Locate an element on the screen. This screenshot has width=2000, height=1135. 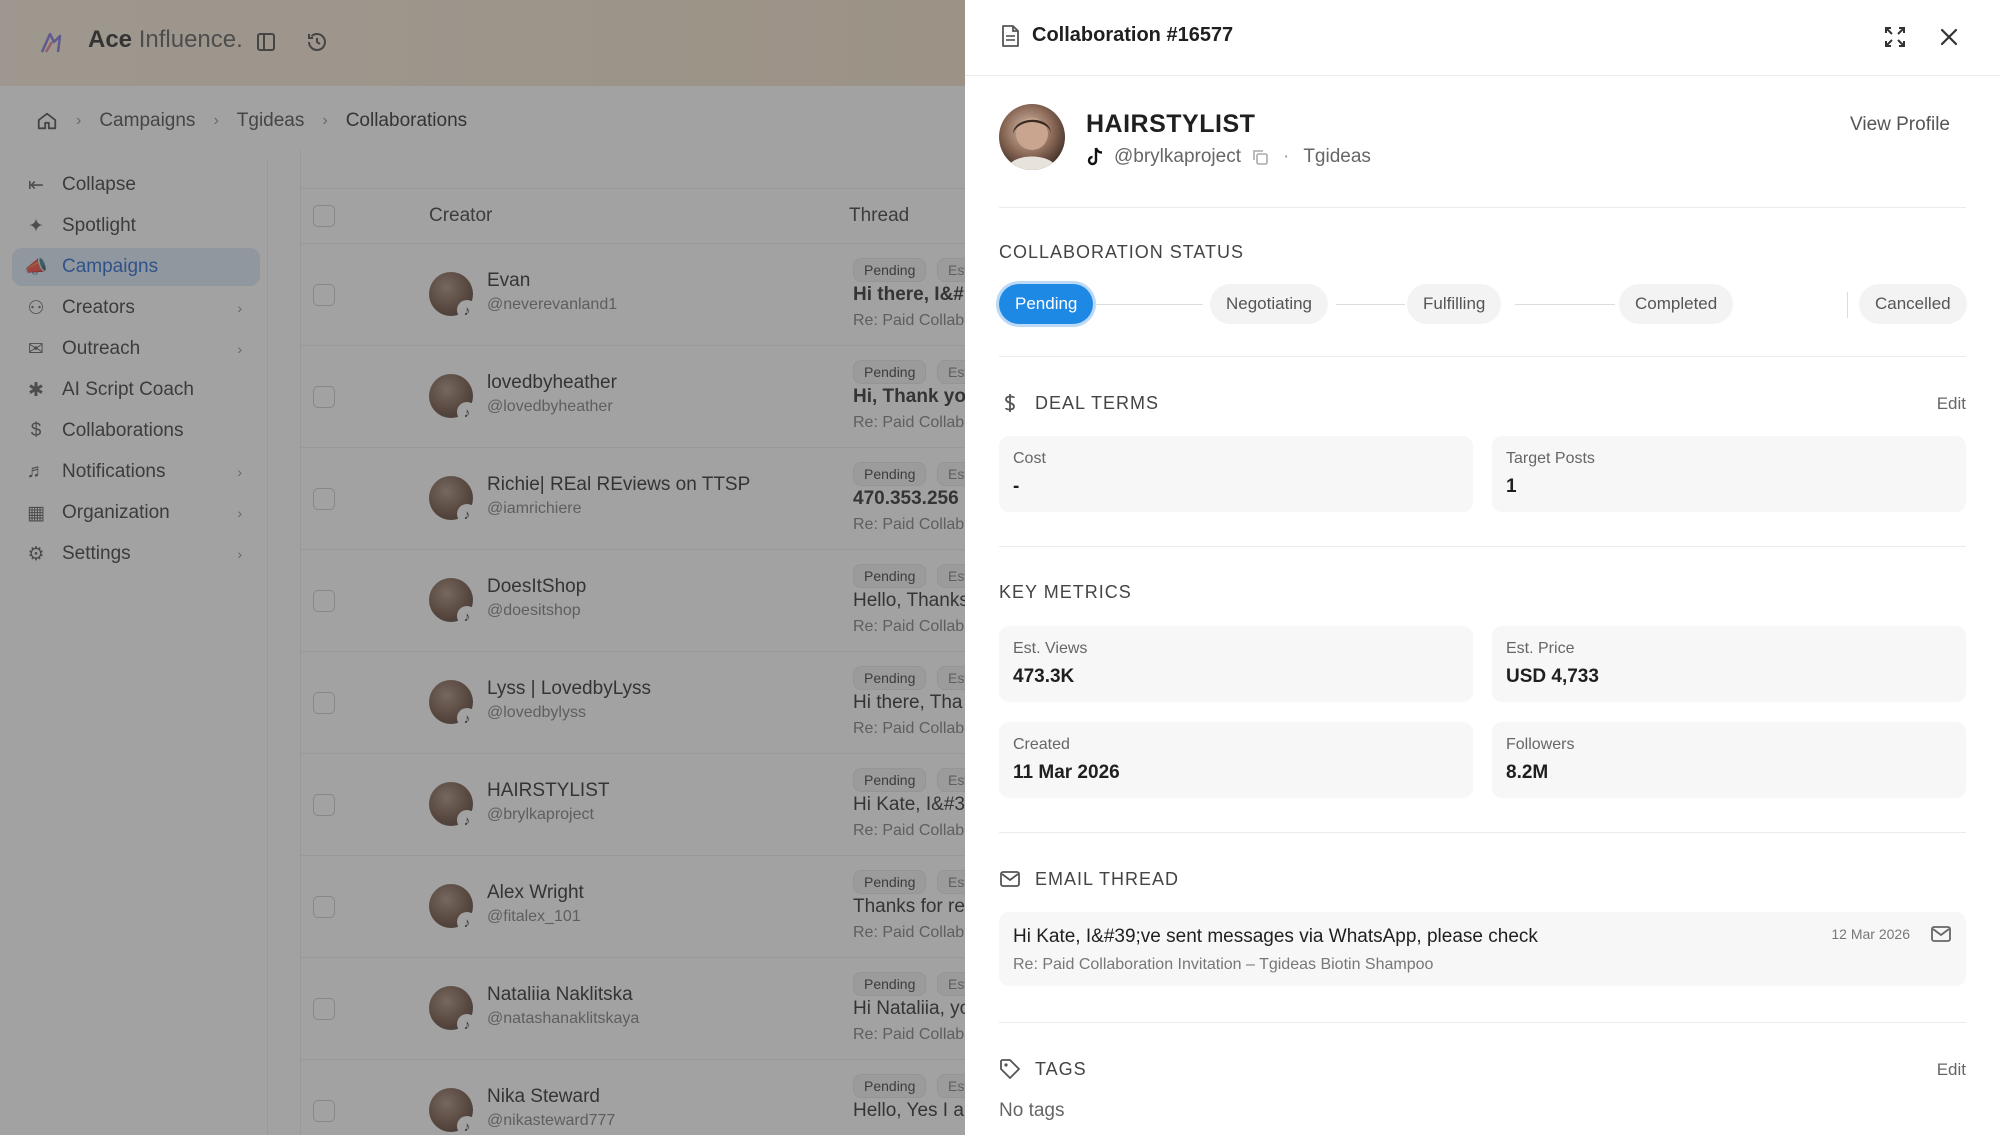
campaign-name: Tgideas is located at coordinates (1337, 156).